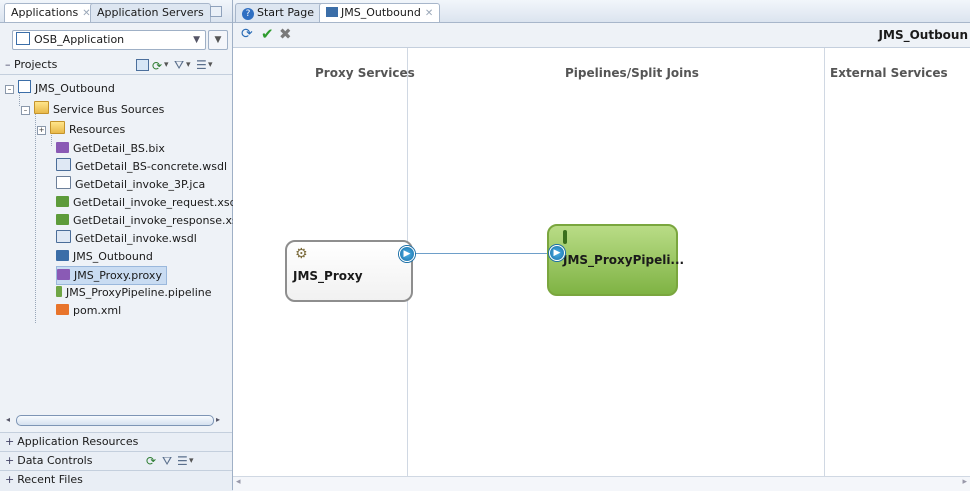  Describe the element at coordinates (159, 220) in the screenshot. I see `tree-item-label: GetDetail_invoke_response.xsd` at that location.